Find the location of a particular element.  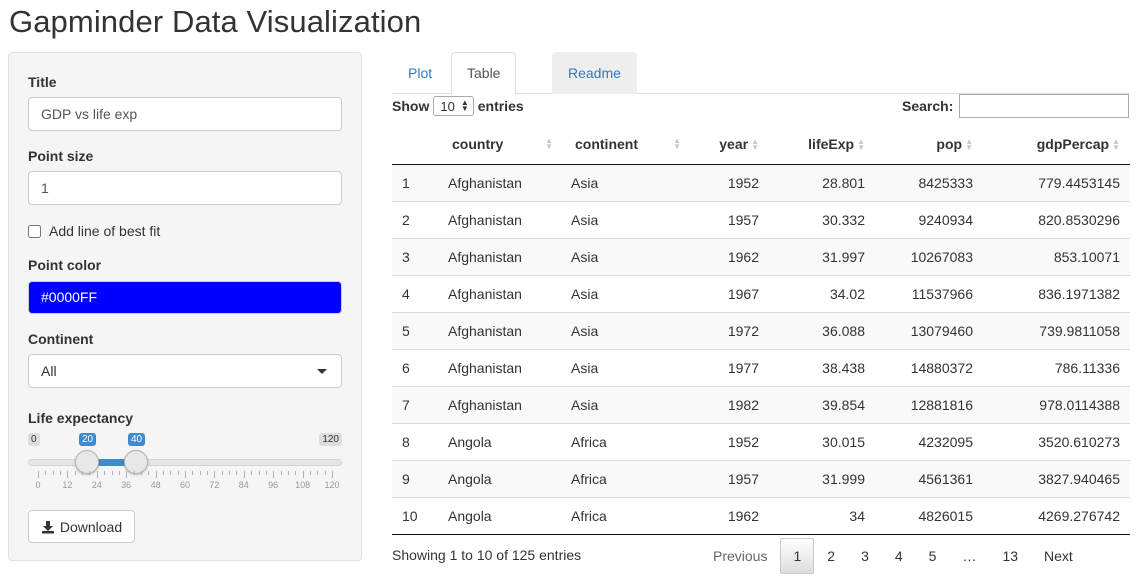

tab-readme: Readme is located at coordinates (594, 73).